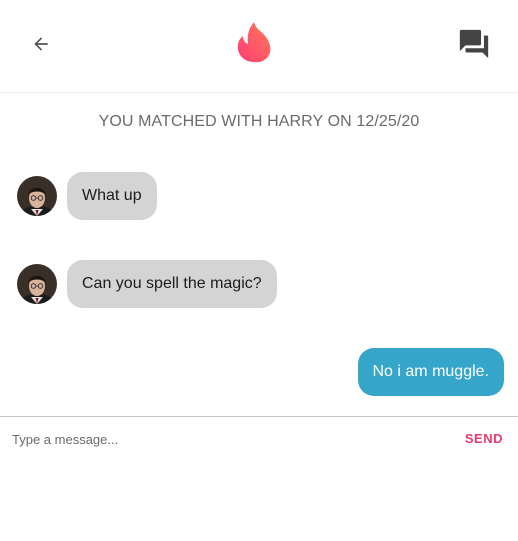 The height and width of the screenshot is (541, 518). Describe the element at coordinates (259, 121) in the screenshot. I see `match-banner: YOU MATCHED WITH HARRY ON 12/25/20` at that location.